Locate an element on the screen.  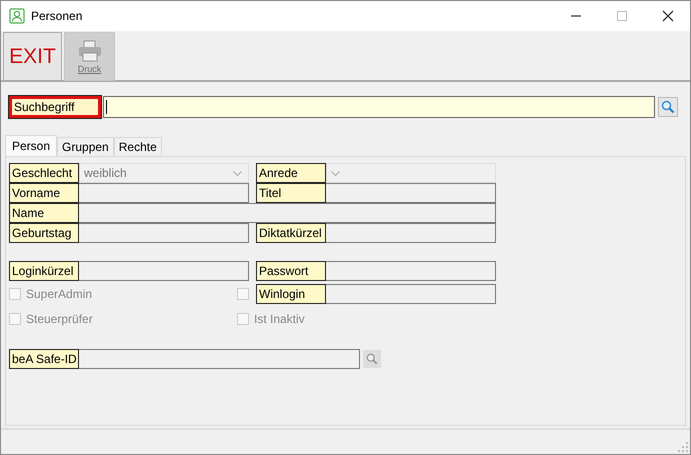
dropdown: weiblich is located at coordinates (164, 173).